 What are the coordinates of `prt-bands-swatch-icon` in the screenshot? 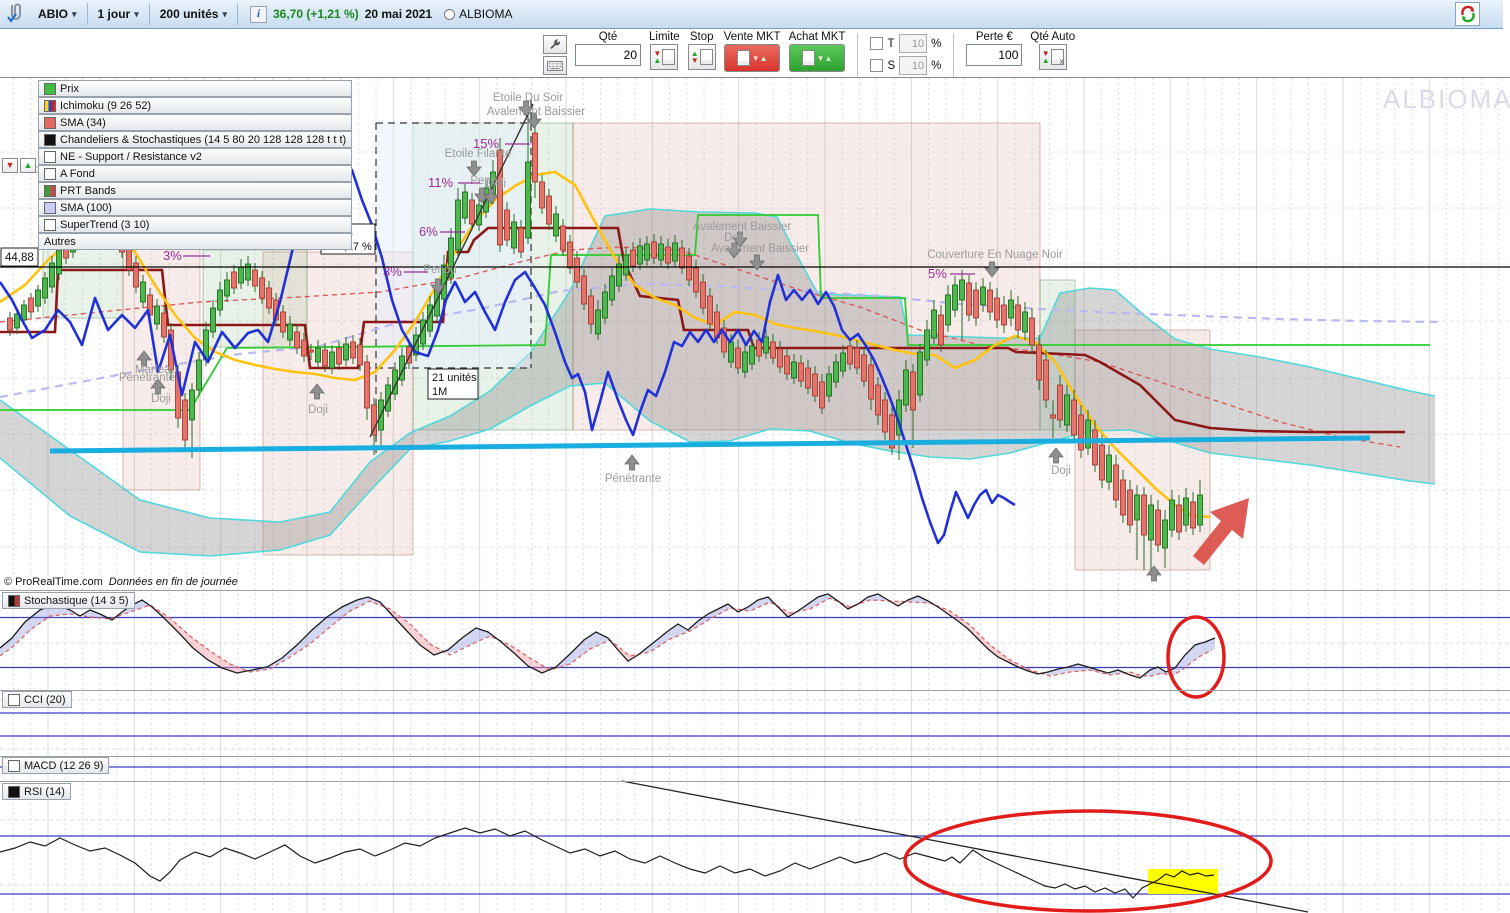 It's located at (50, 190).